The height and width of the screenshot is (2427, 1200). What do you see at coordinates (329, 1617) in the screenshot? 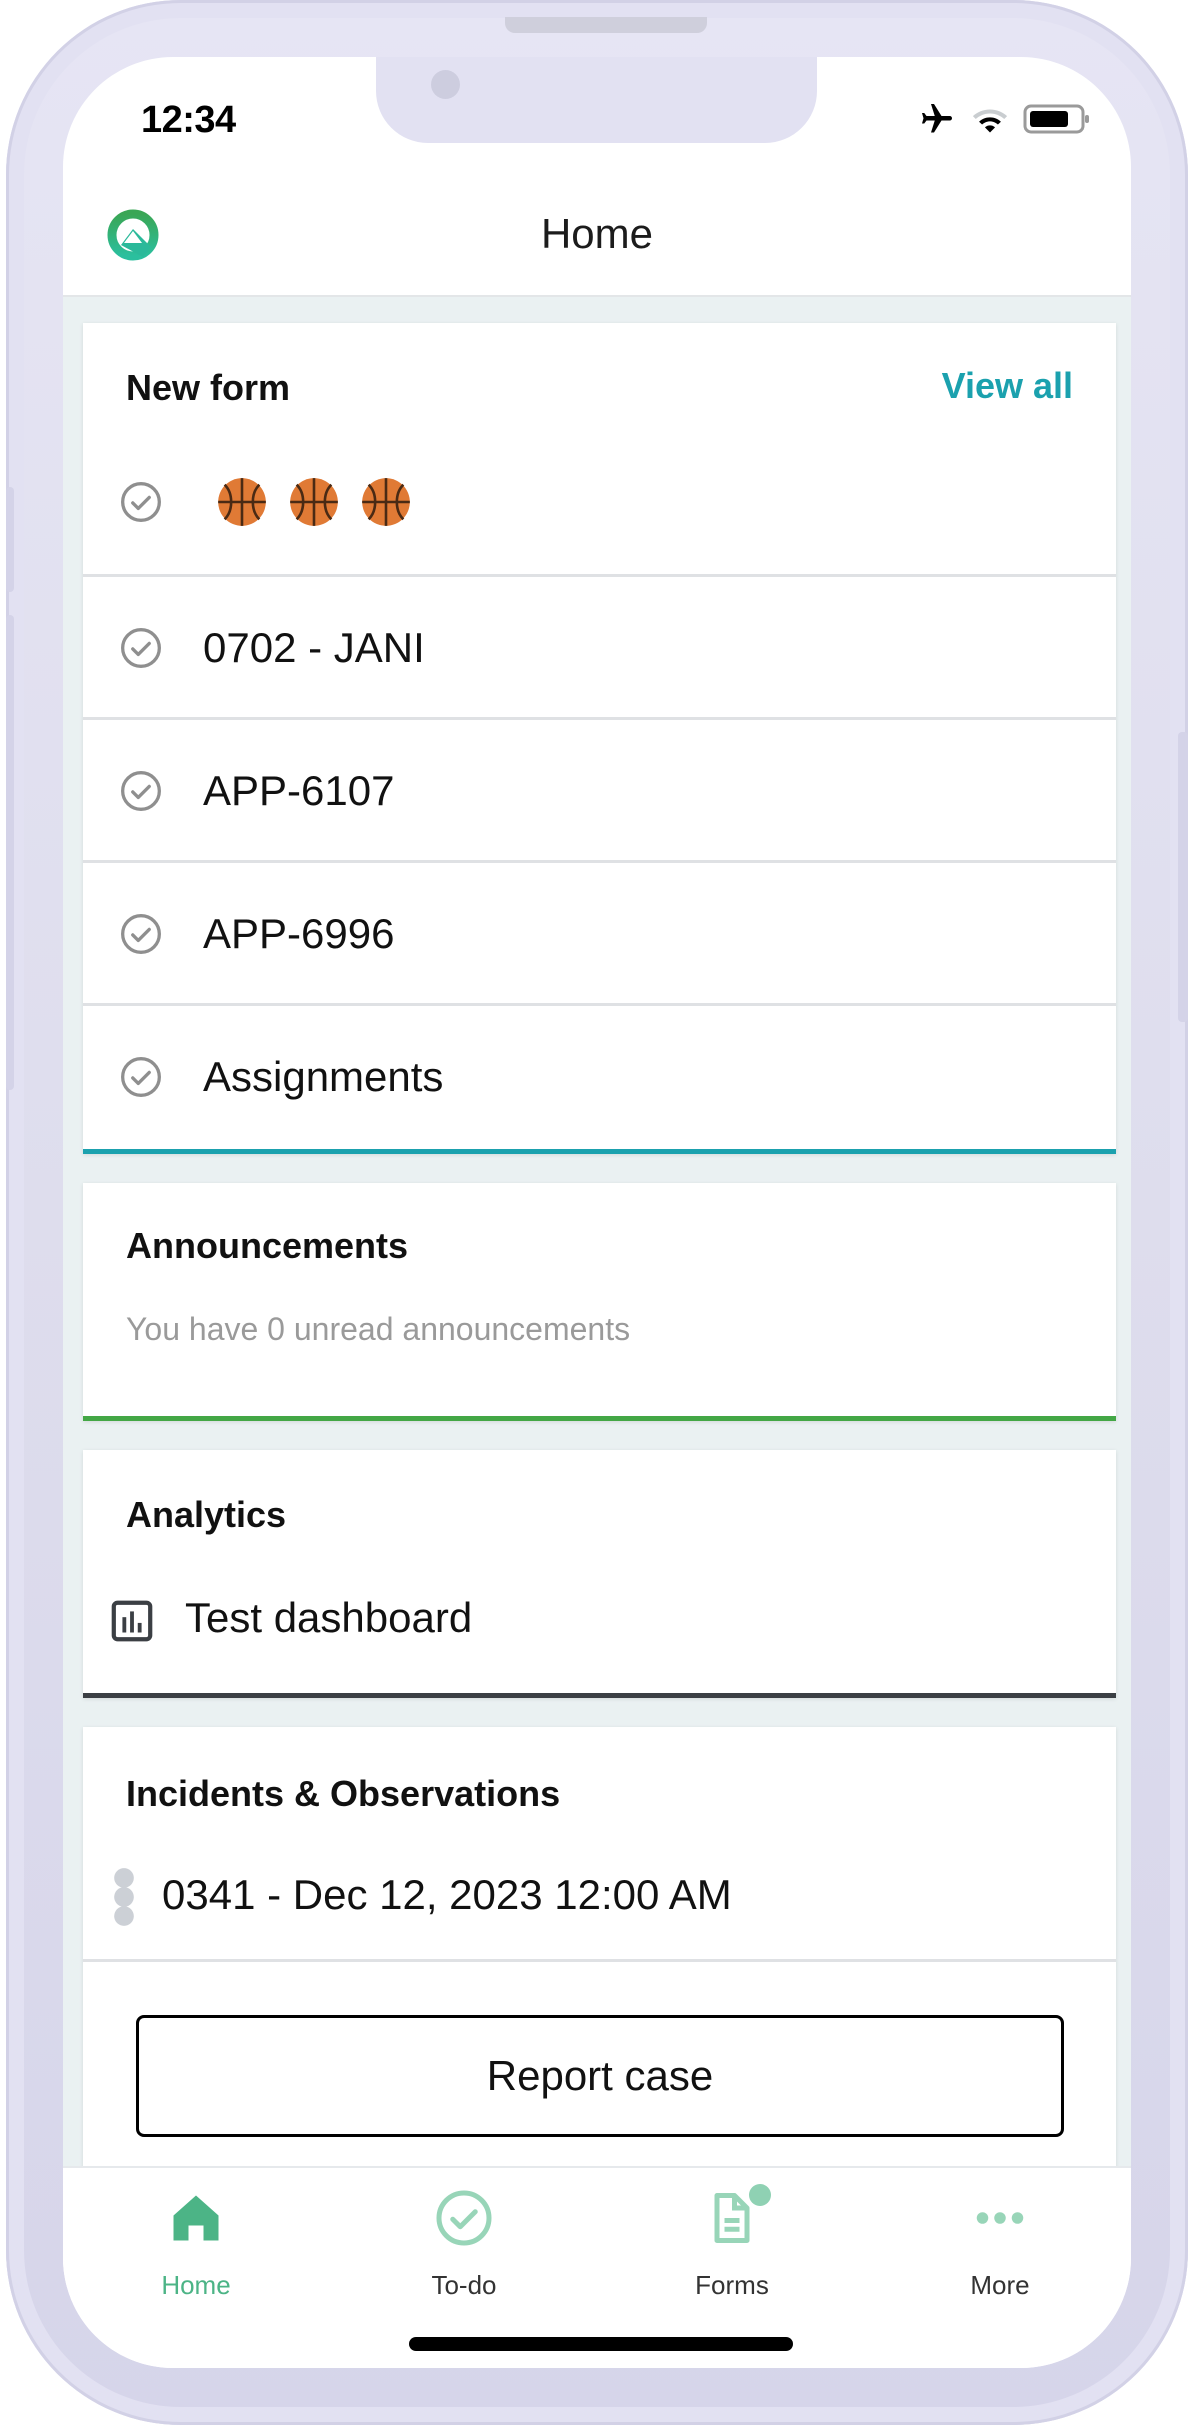
I see `dashboard-label: Test dashboard` at bounding box center [329, 1617].